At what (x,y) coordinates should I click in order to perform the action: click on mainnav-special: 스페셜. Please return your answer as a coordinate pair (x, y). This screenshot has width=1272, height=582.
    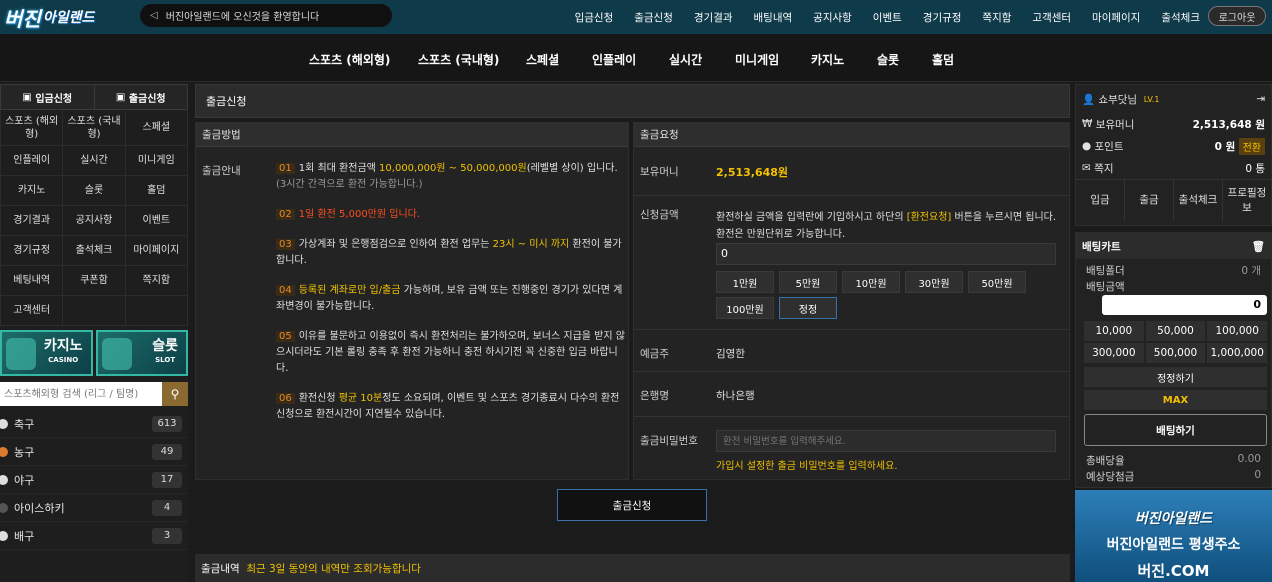
    Looking at the image, I should click on (542, 59).